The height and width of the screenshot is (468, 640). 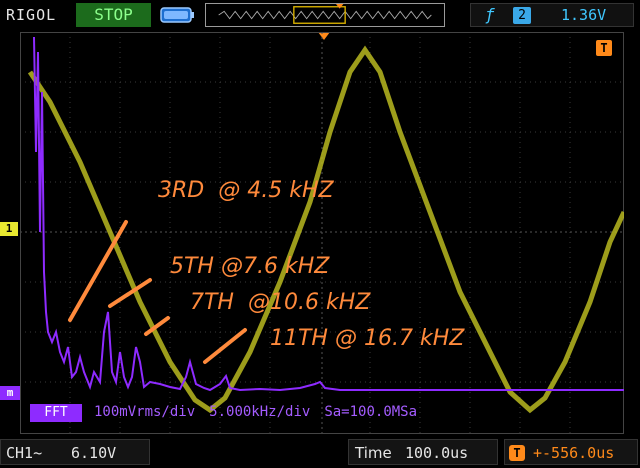 What do you see at coordinates (522, 15) in the screenshot?
I see `trigger-source-badge: 2` at bounding box center [522, 15].